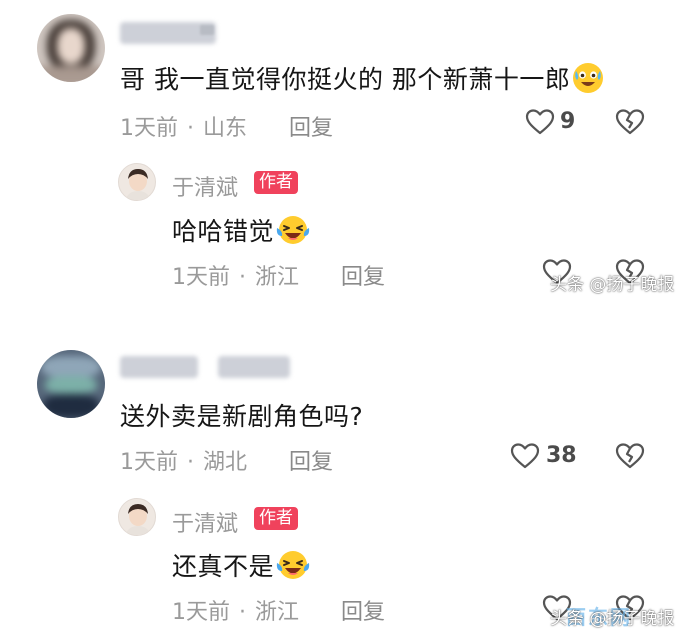 This screenshot has height=634, width=684. What do you see at coordinates (225, 128) in the screenshot?
I see `comment-location: 山东` at bounding box center [225, 128].